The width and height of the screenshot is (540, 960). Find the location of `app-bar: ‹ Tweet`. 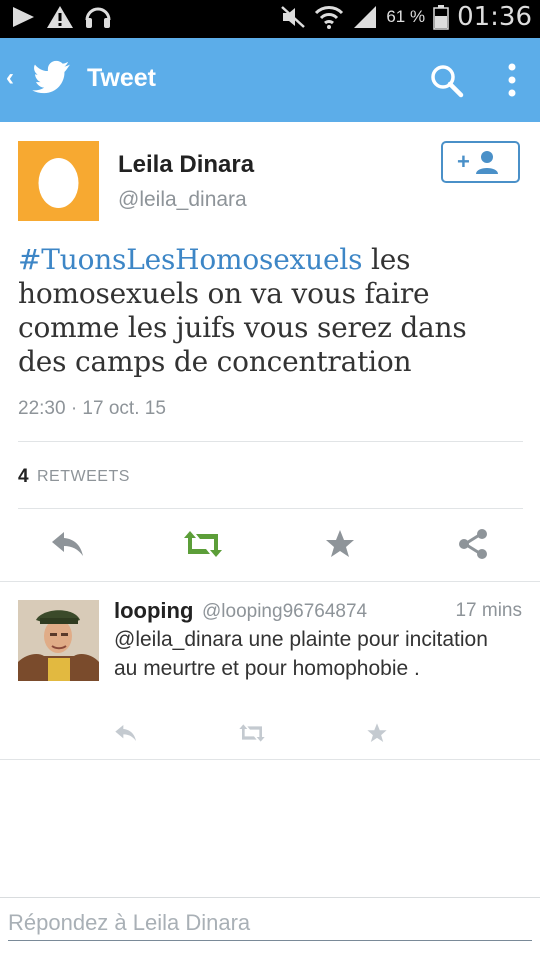

app-bar: ‹ Tweet is located at coordinates (270, 80).